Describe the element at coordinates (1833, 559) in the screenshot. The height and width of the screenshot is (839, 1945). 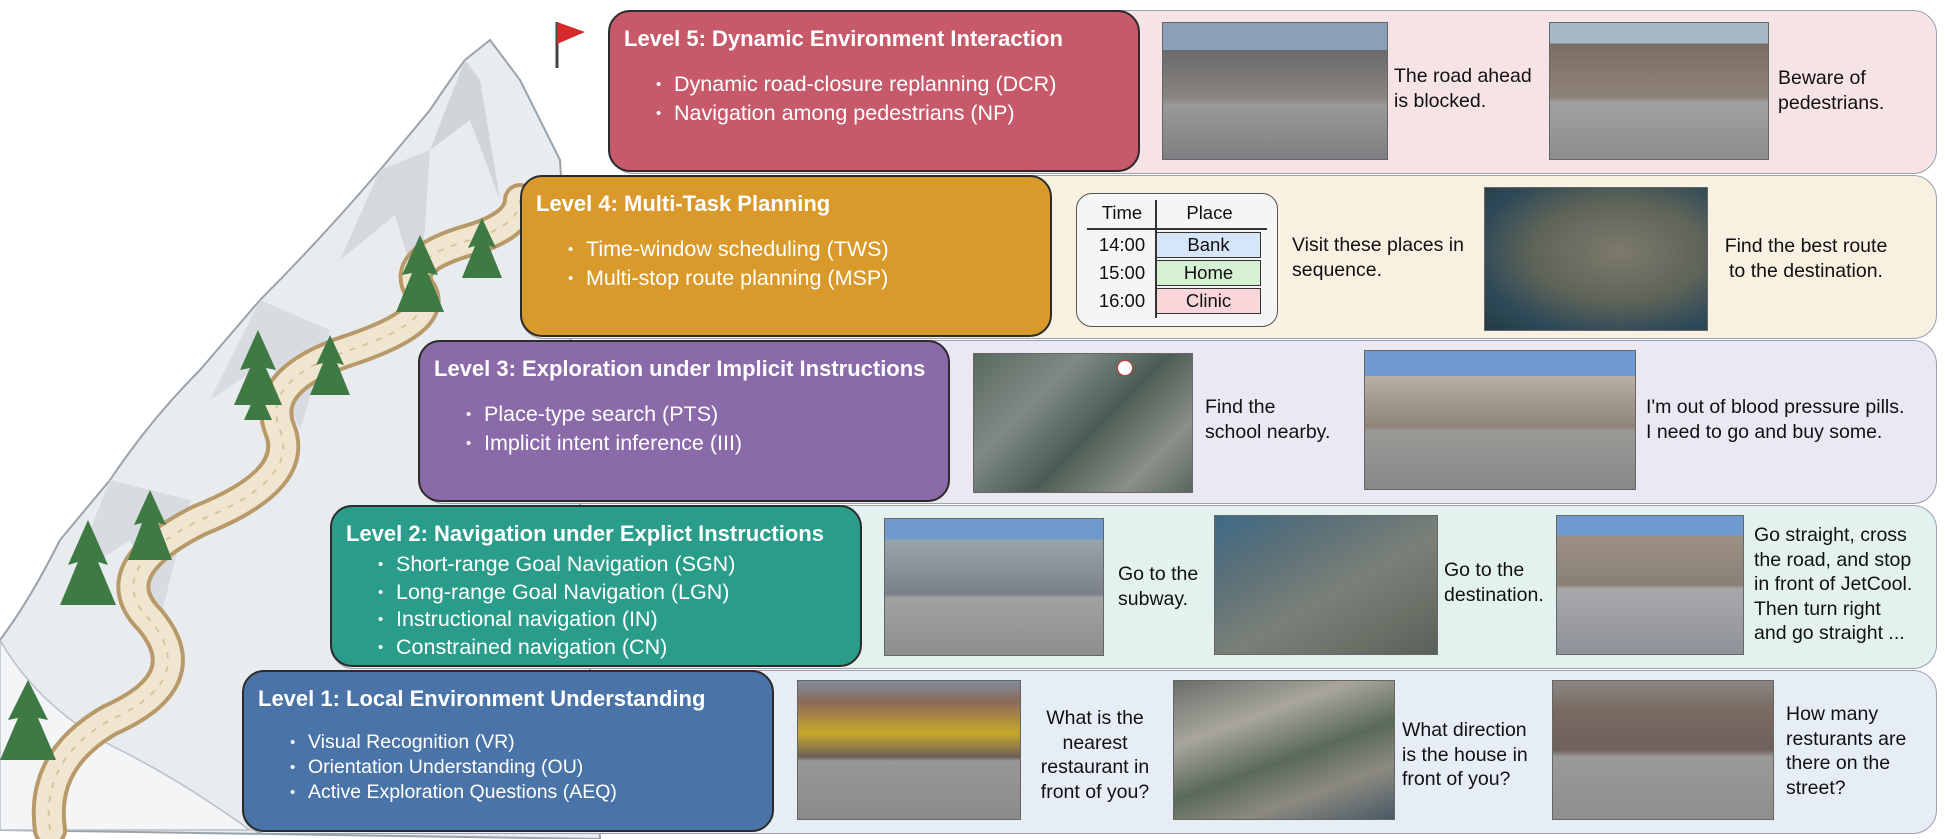
I see `caption-line: the road, and stop` at that location.